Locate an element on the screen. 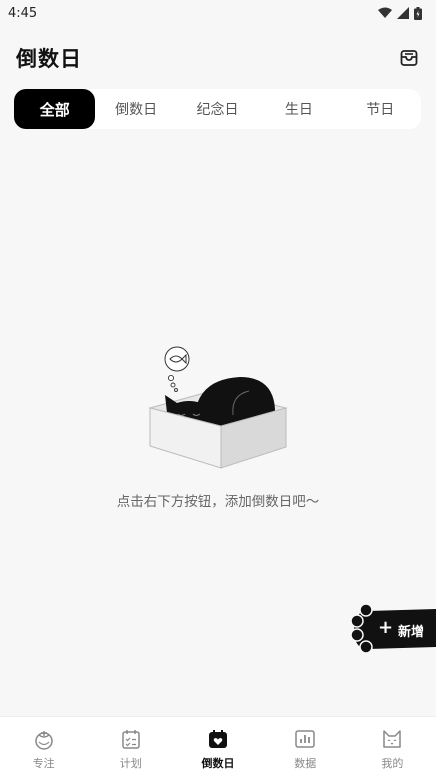 The image size is (436, 775). tab-label: 节日 is located at coordinates (380, 110).